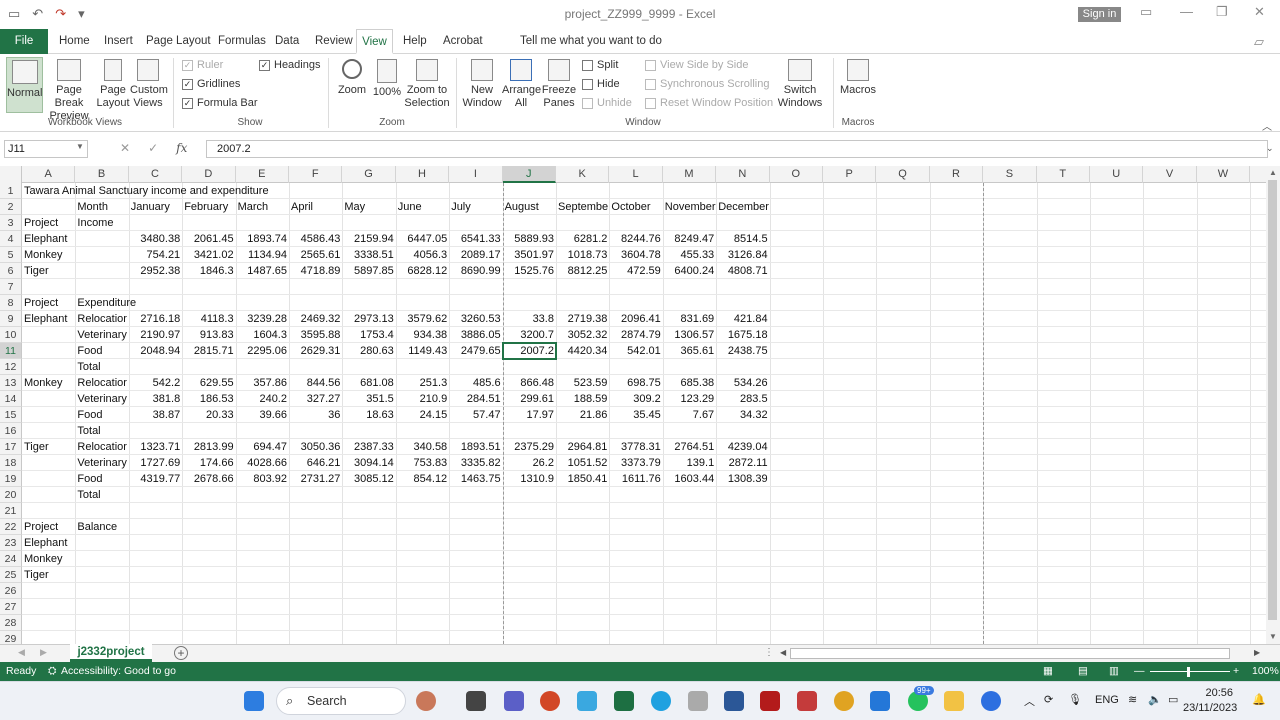 Image resolution: width=1280 pixels, height=720 pixels. Describe the element at coordinates (742, 351) in the screenshot. I see `cell: 2438.75` at that location.